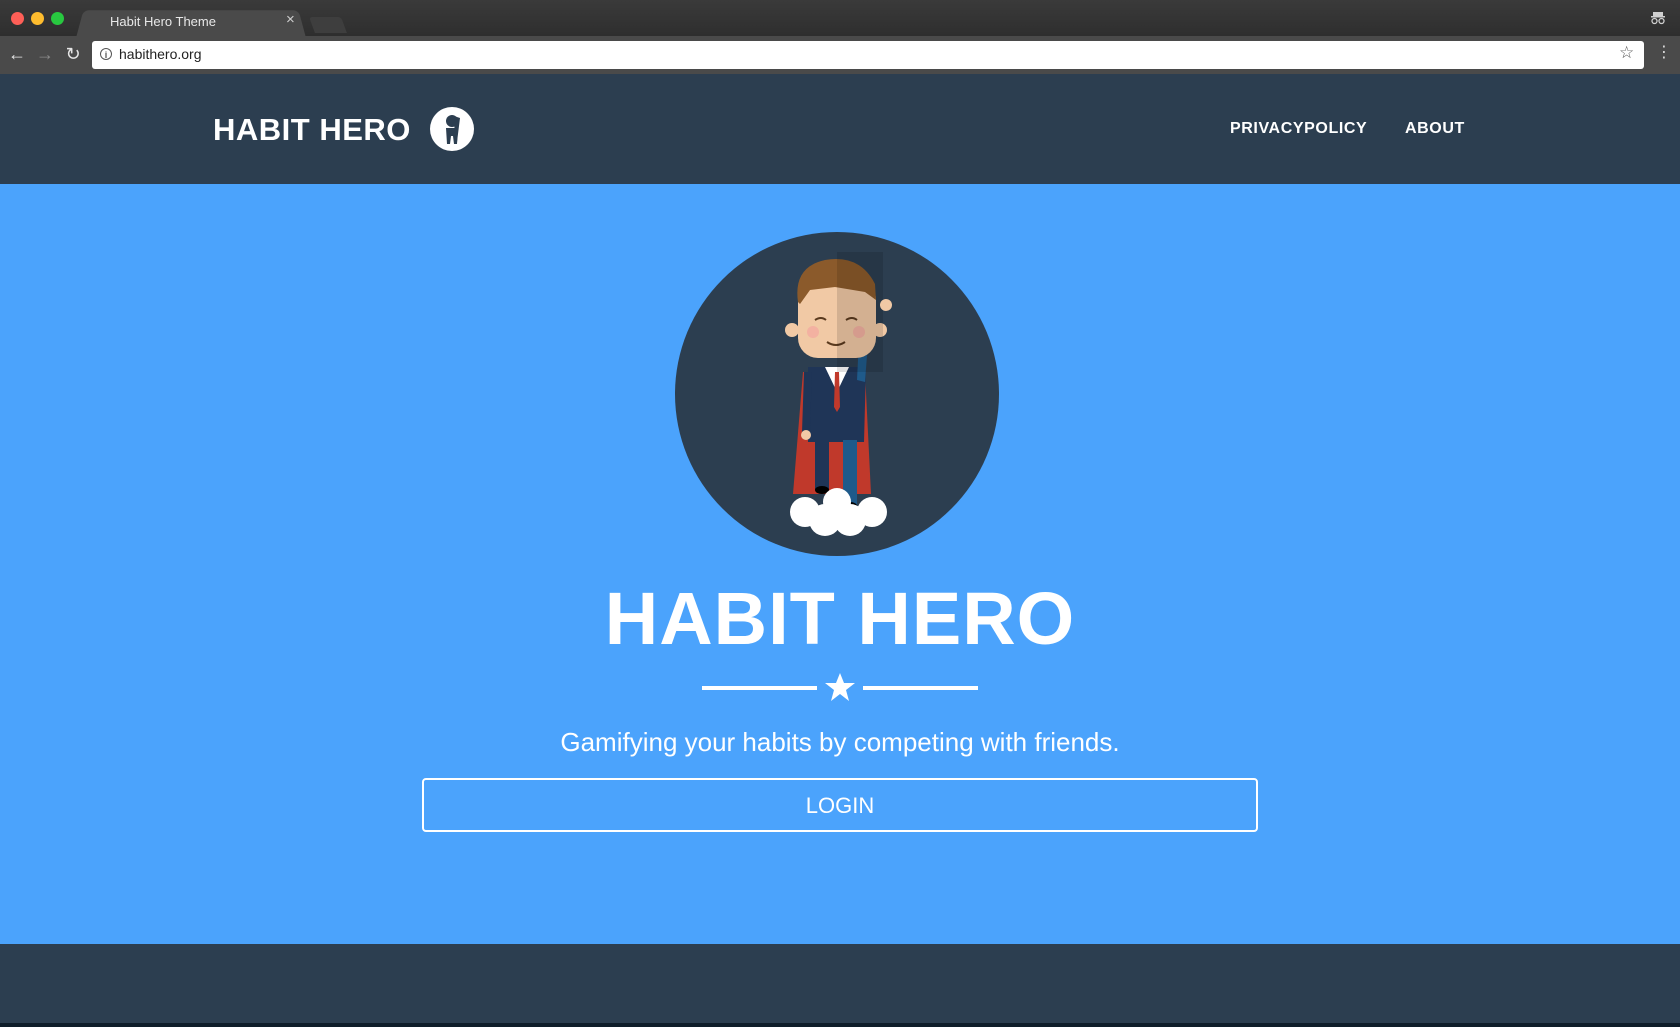 The image size is (1680, 1027). I want to click on maximize-window-button, so click(57, 18).